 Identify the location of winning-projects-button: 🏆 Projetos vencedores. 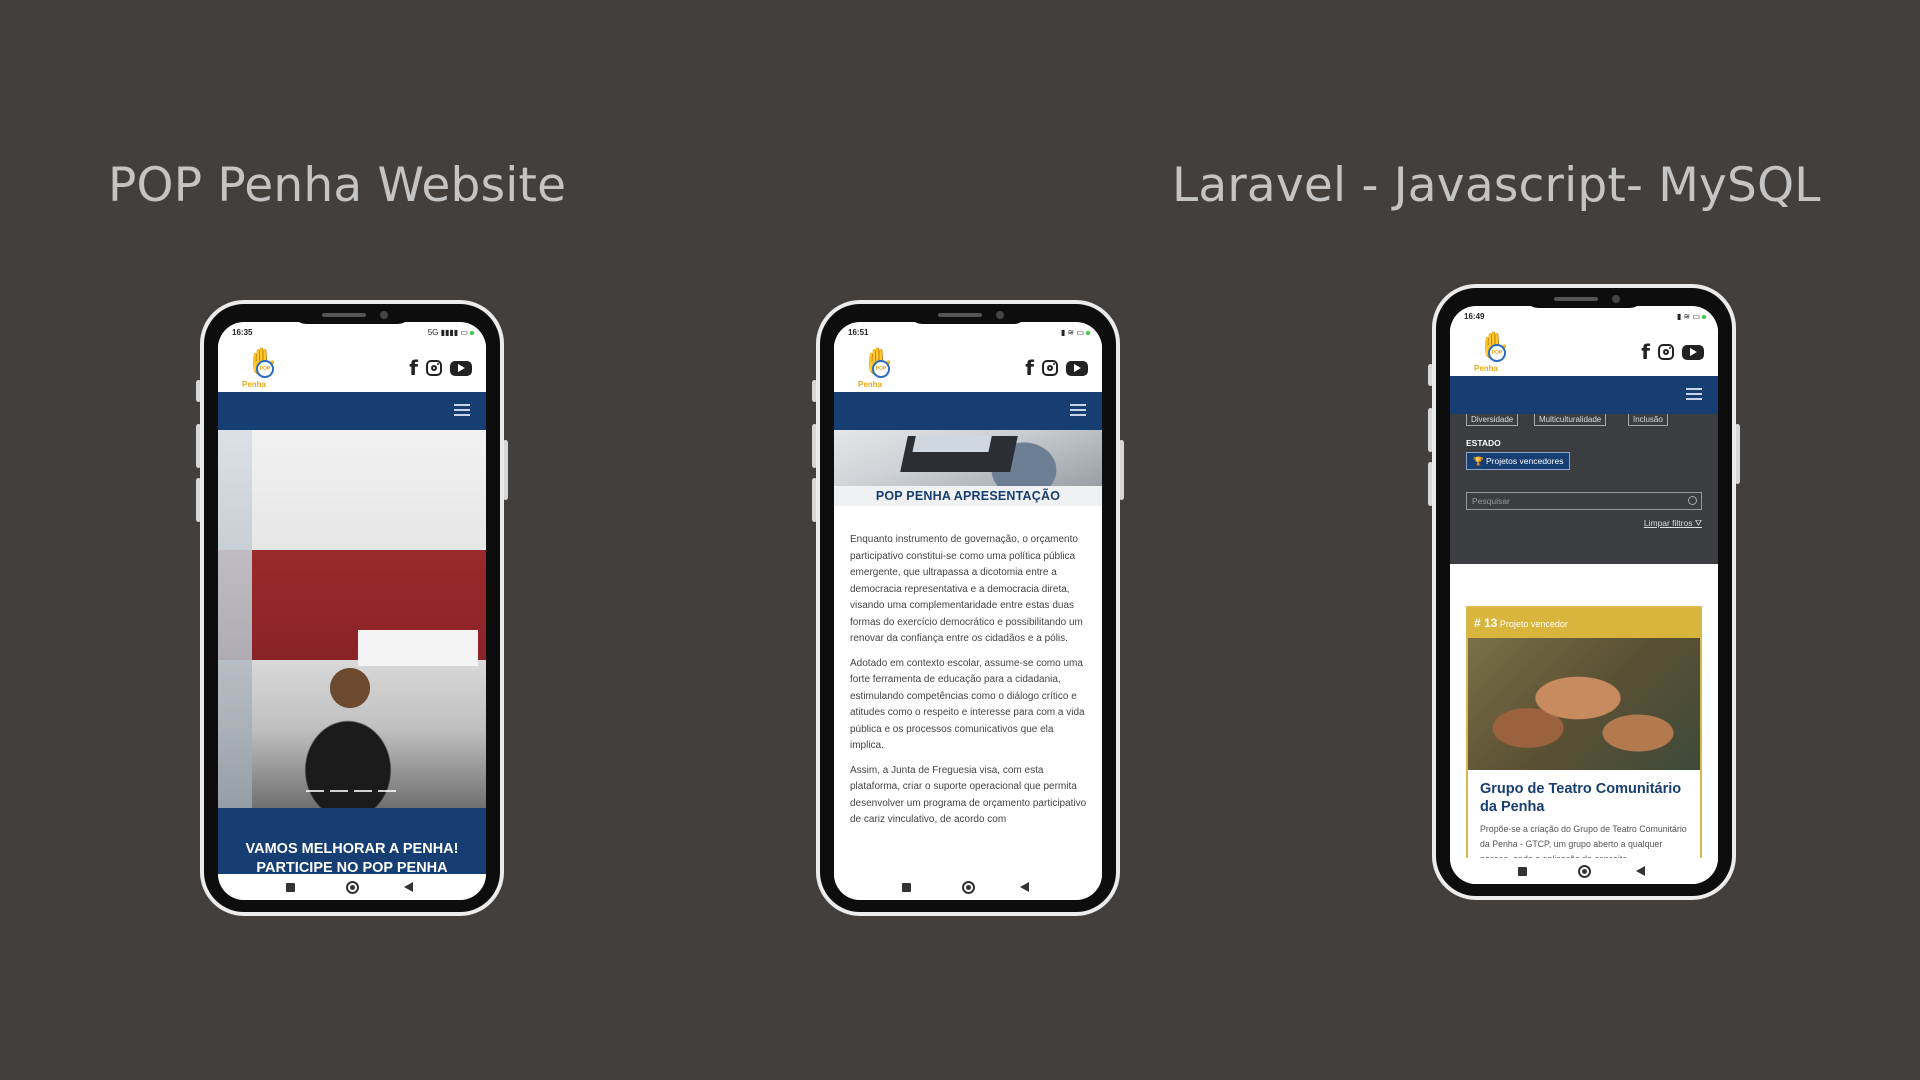
(1518, 461).